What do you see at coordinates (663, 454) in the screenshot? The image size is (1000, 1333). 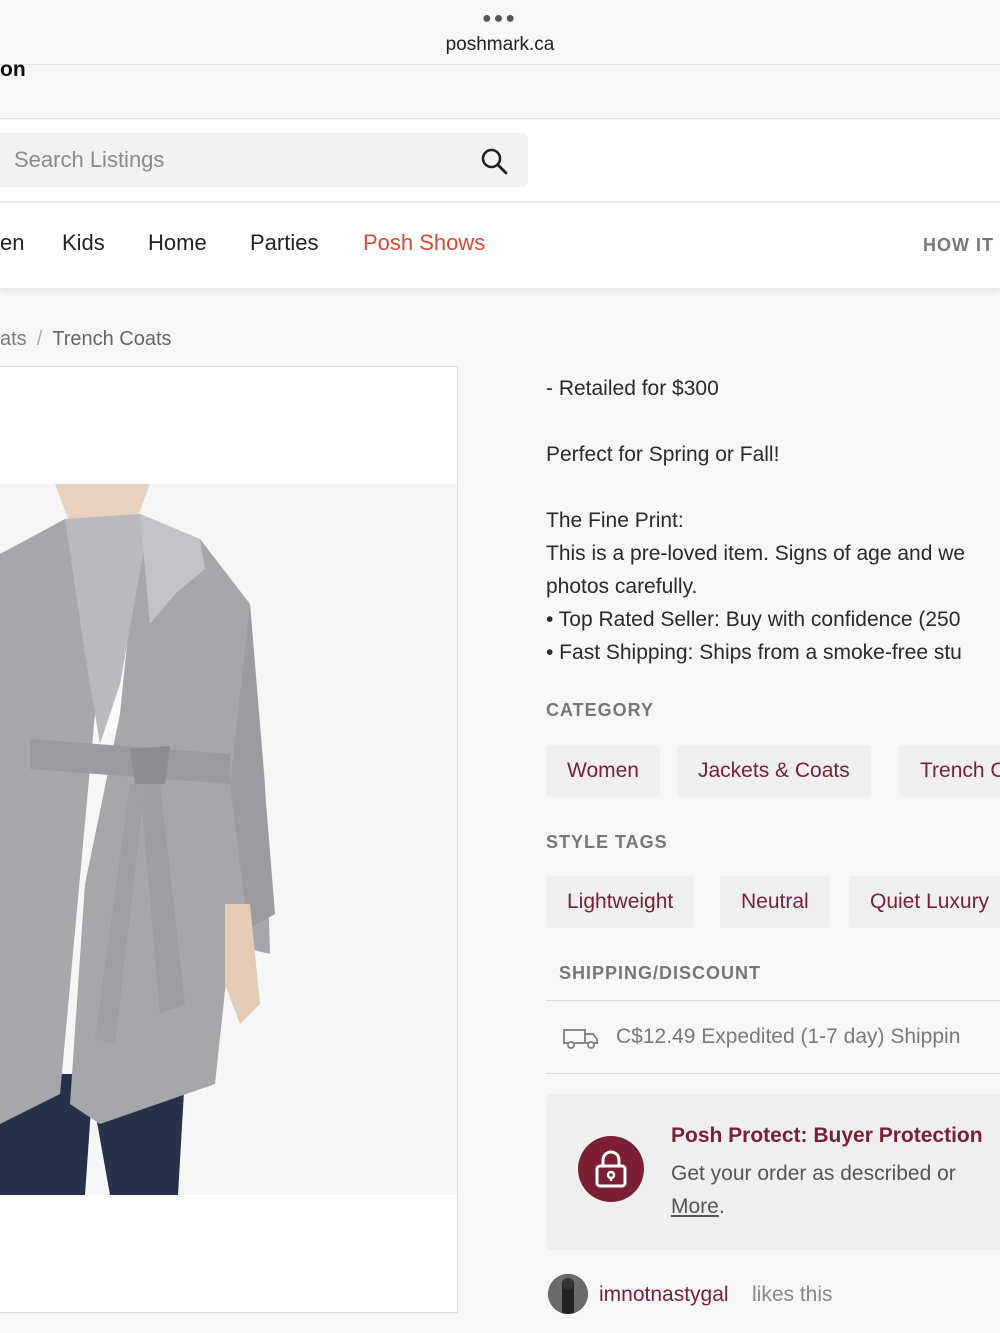 I see `description-season: Perfect for Spring or Fall!` at bounding box center [663, 454].